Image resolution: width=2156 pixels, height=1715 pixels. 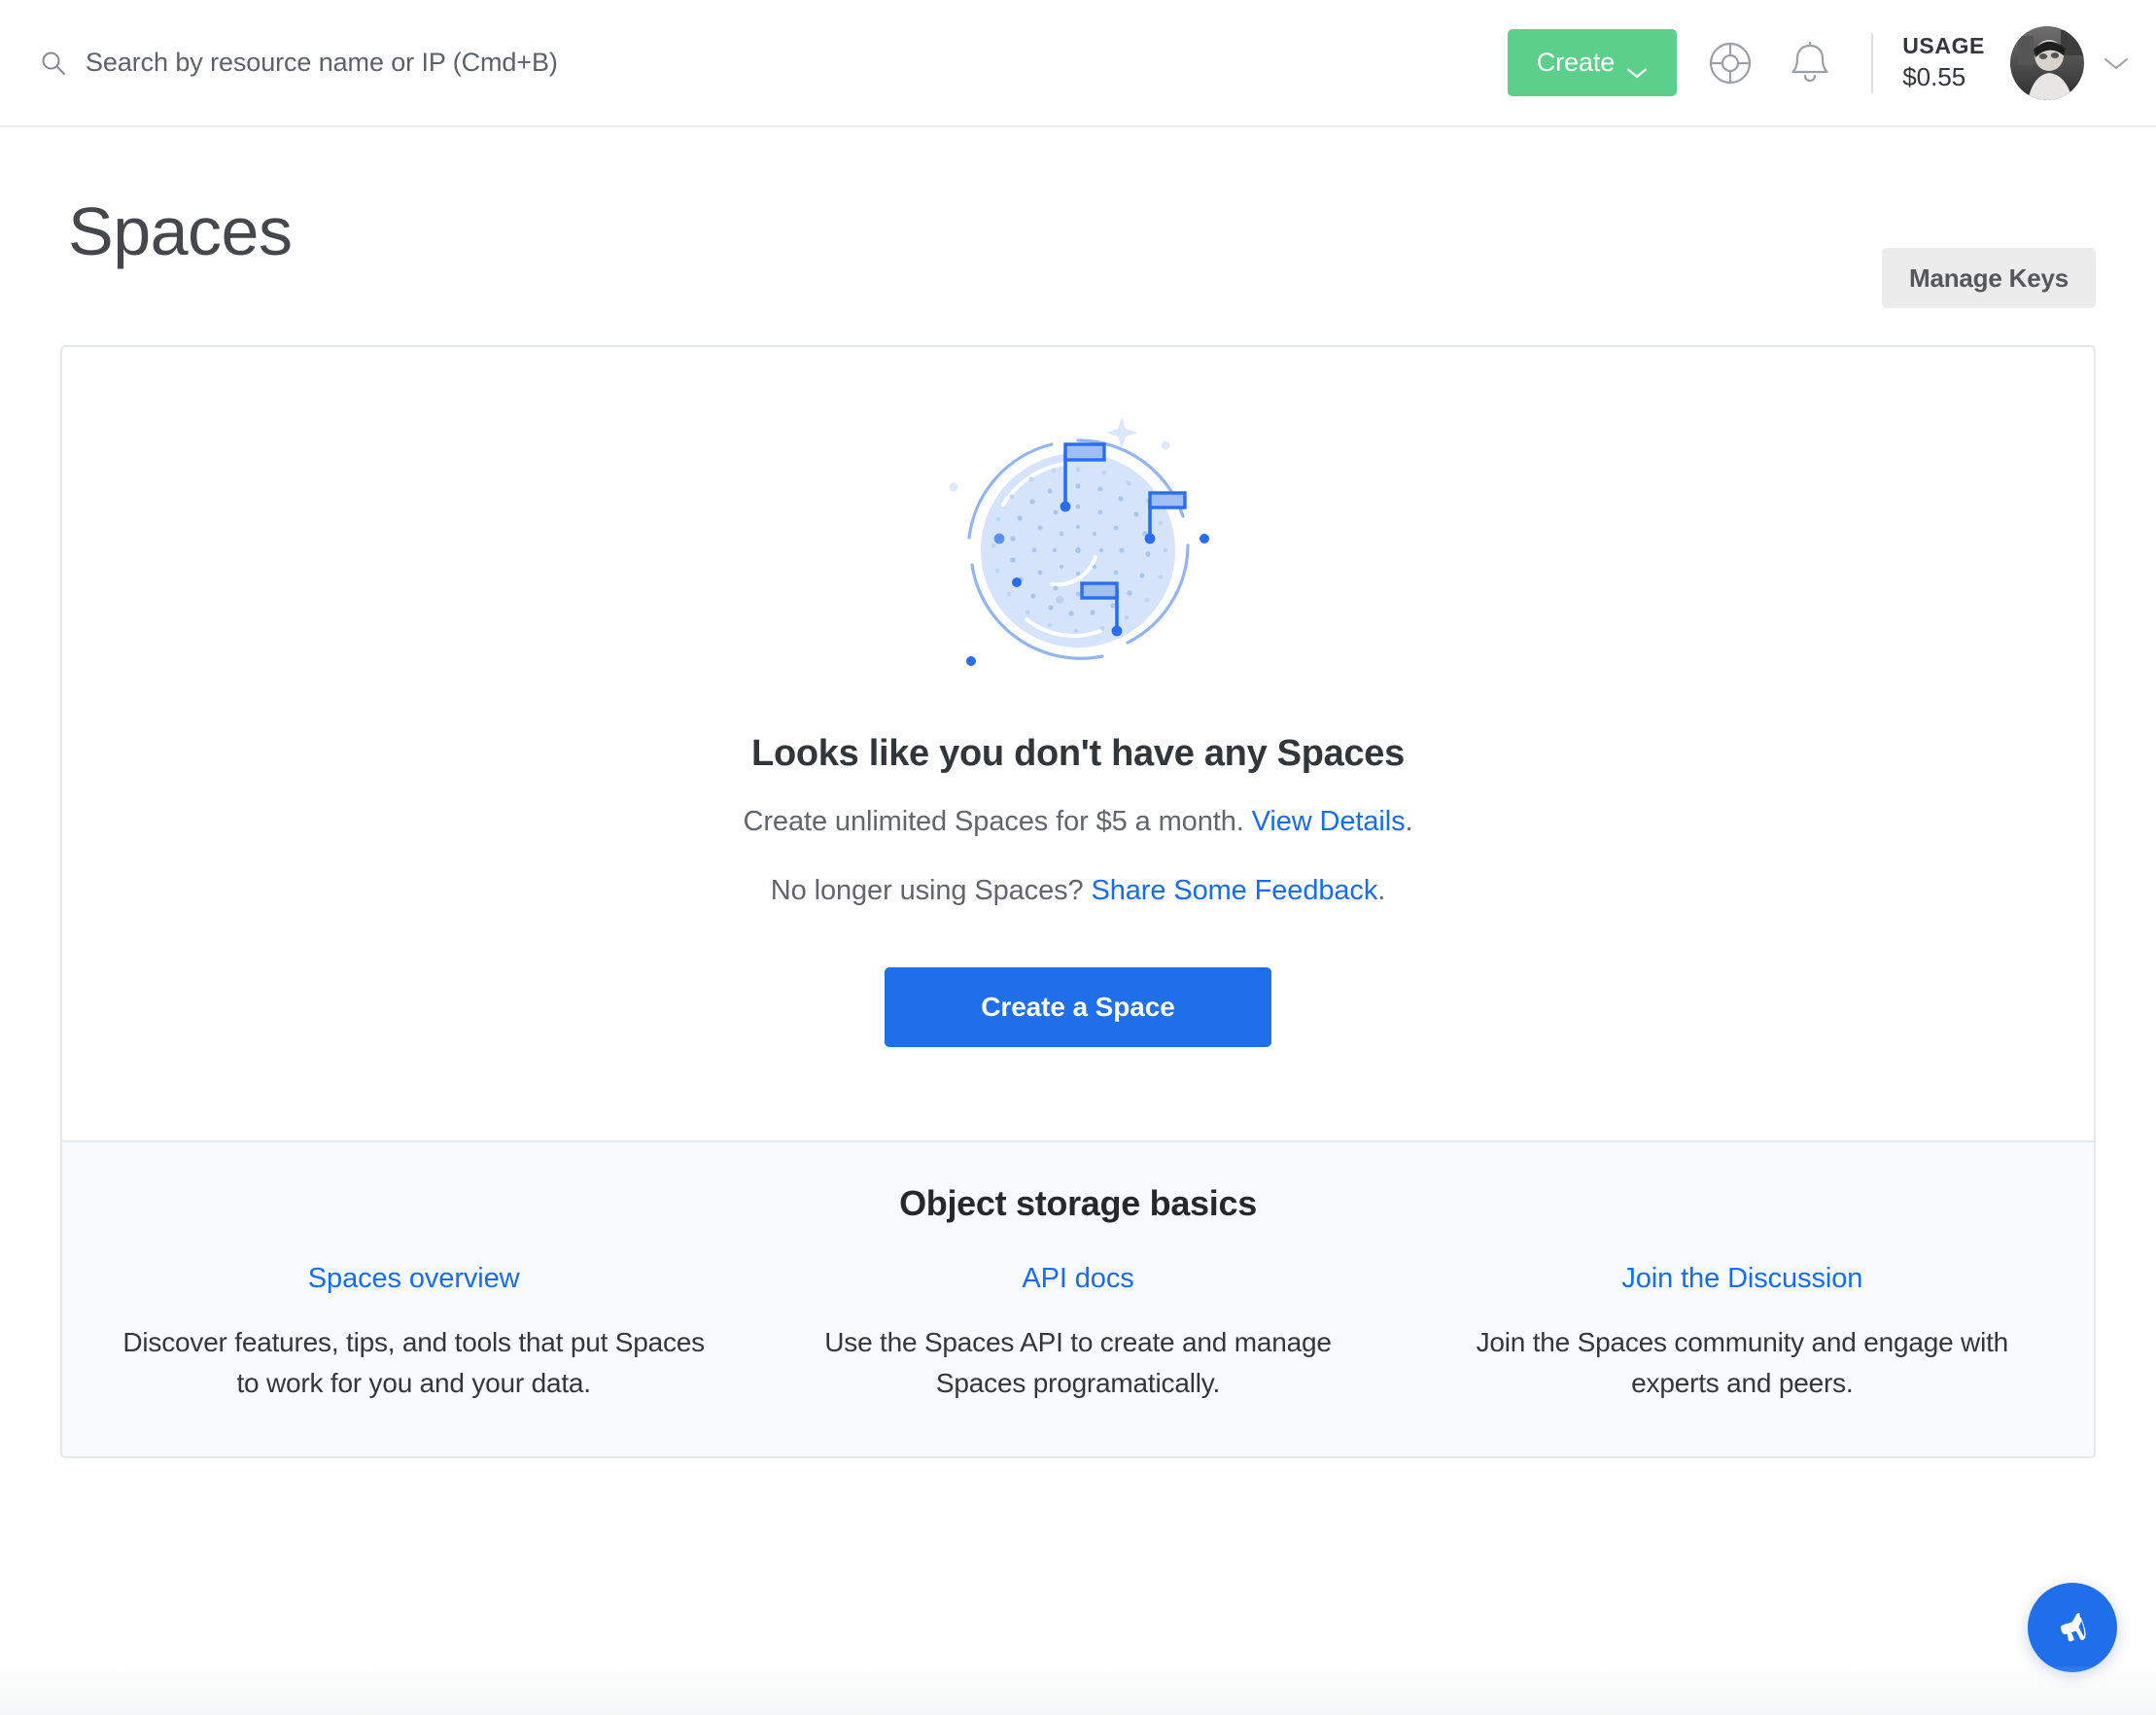 I want to click on top-header-bar: Create, so click(x=1078, y=63).